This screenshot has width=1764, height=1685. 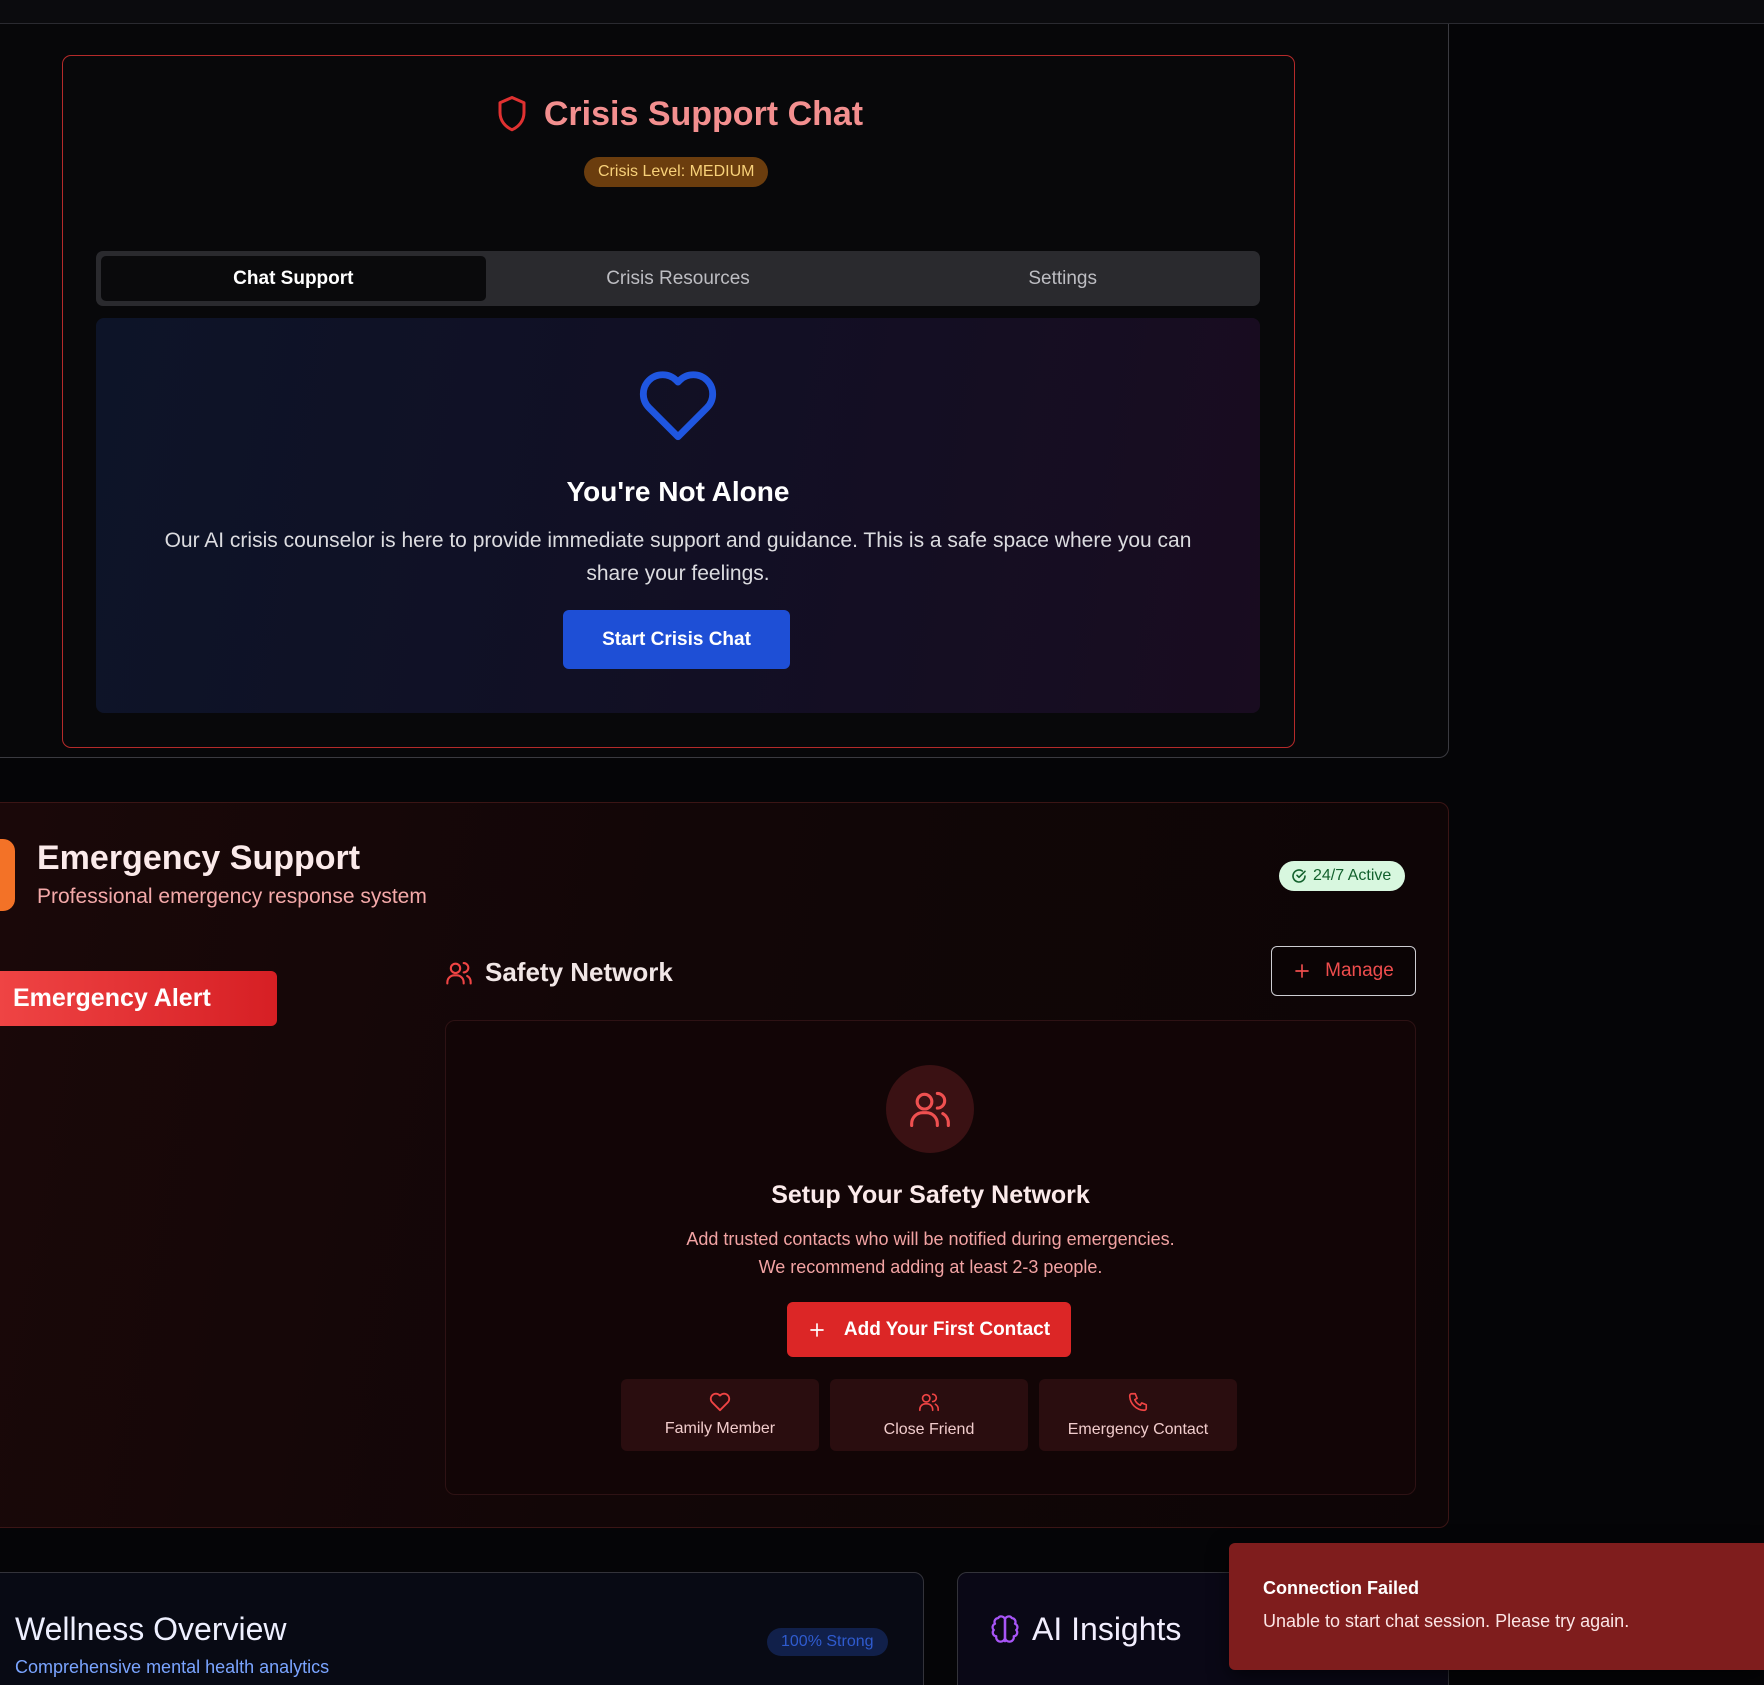 I want to click on tab-crisis-resources: Crisis Resources, so click(x=678, y=278).